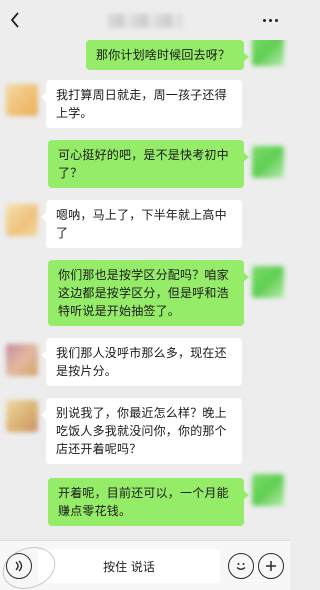 Image resolution: width=320 pixels, height=590 pixels. What do you see at coordinates (148, 164) in the screenshot?
I see `message-bubble-sent: 可心挺好的吧，是不是快考初中了？` at bounding box center [148, 164].